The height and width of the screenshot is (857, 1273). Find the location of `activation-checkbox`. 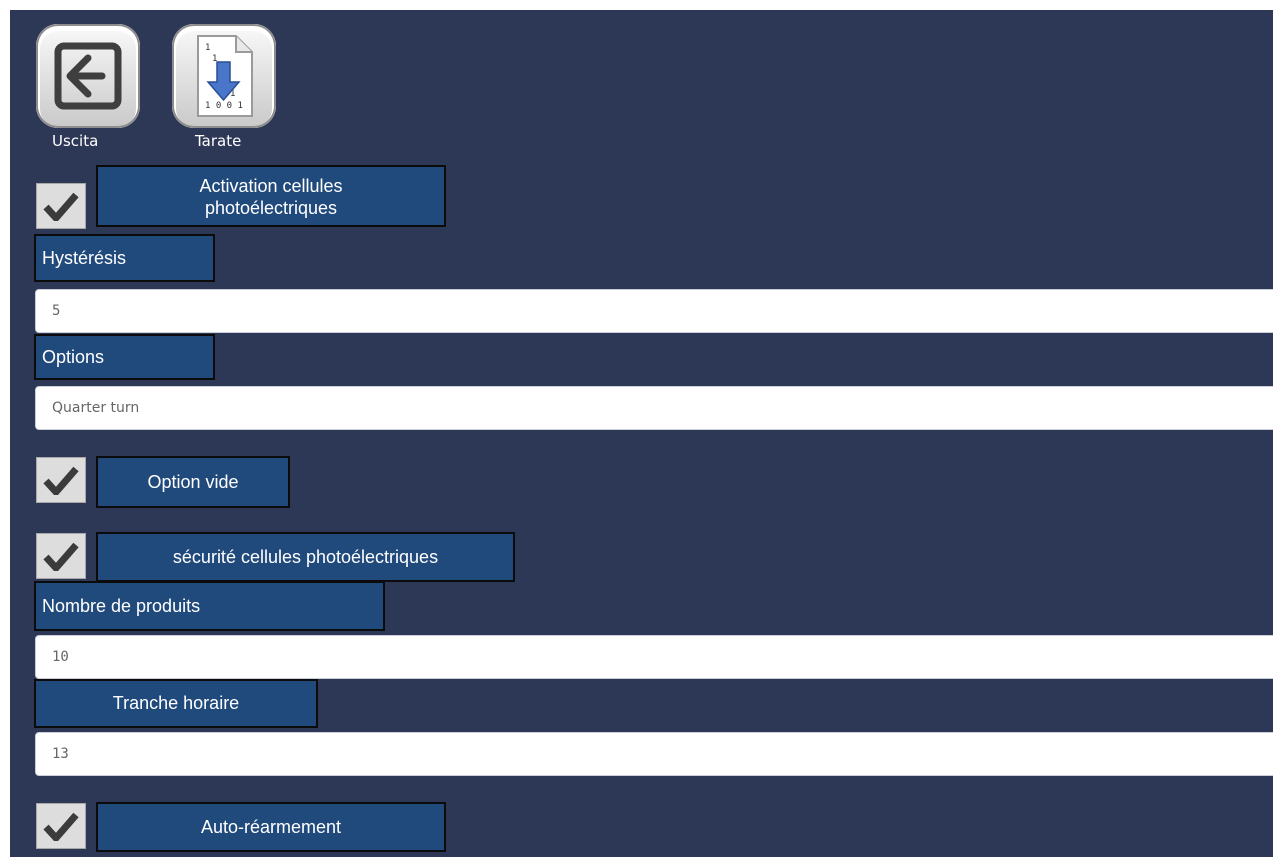

activation-checkbox is located at coordinates (61, 206).